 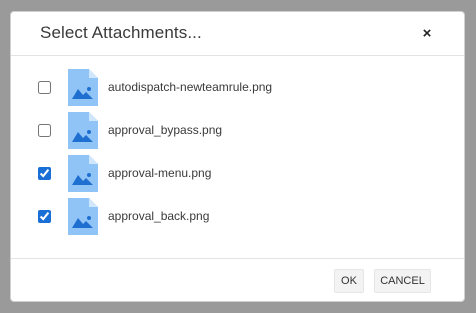 What do you see at coordinates (349, 281) in the screenshot?
I see `ok-button: OK` at bounding box center [349, 281].